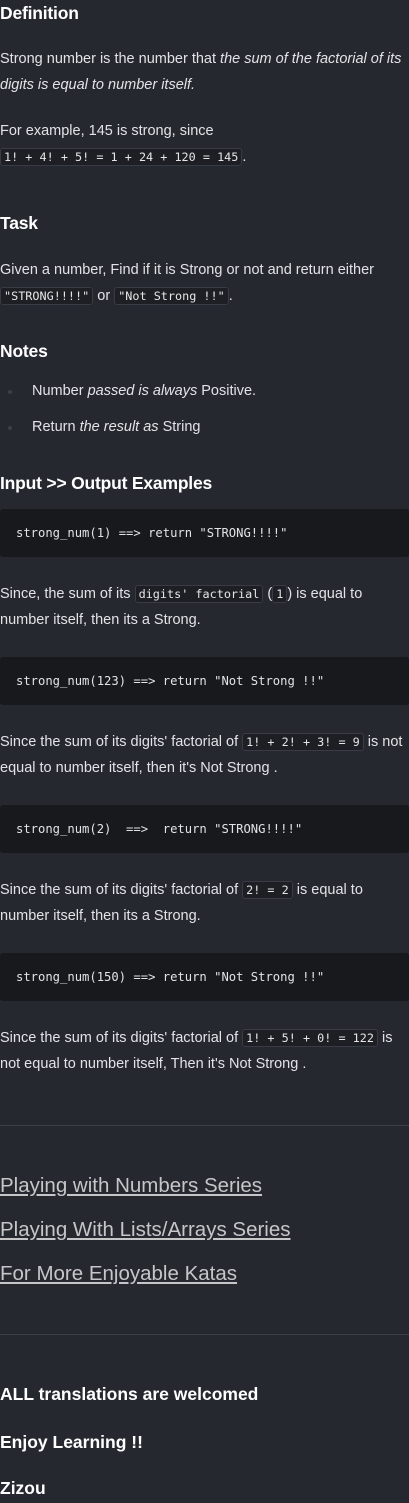  What do you see at coordinates (71, 1442) in the screenshot?
I see `enjoy-learning: Enjoy Learning !!` at bounding box center [71, 1442].